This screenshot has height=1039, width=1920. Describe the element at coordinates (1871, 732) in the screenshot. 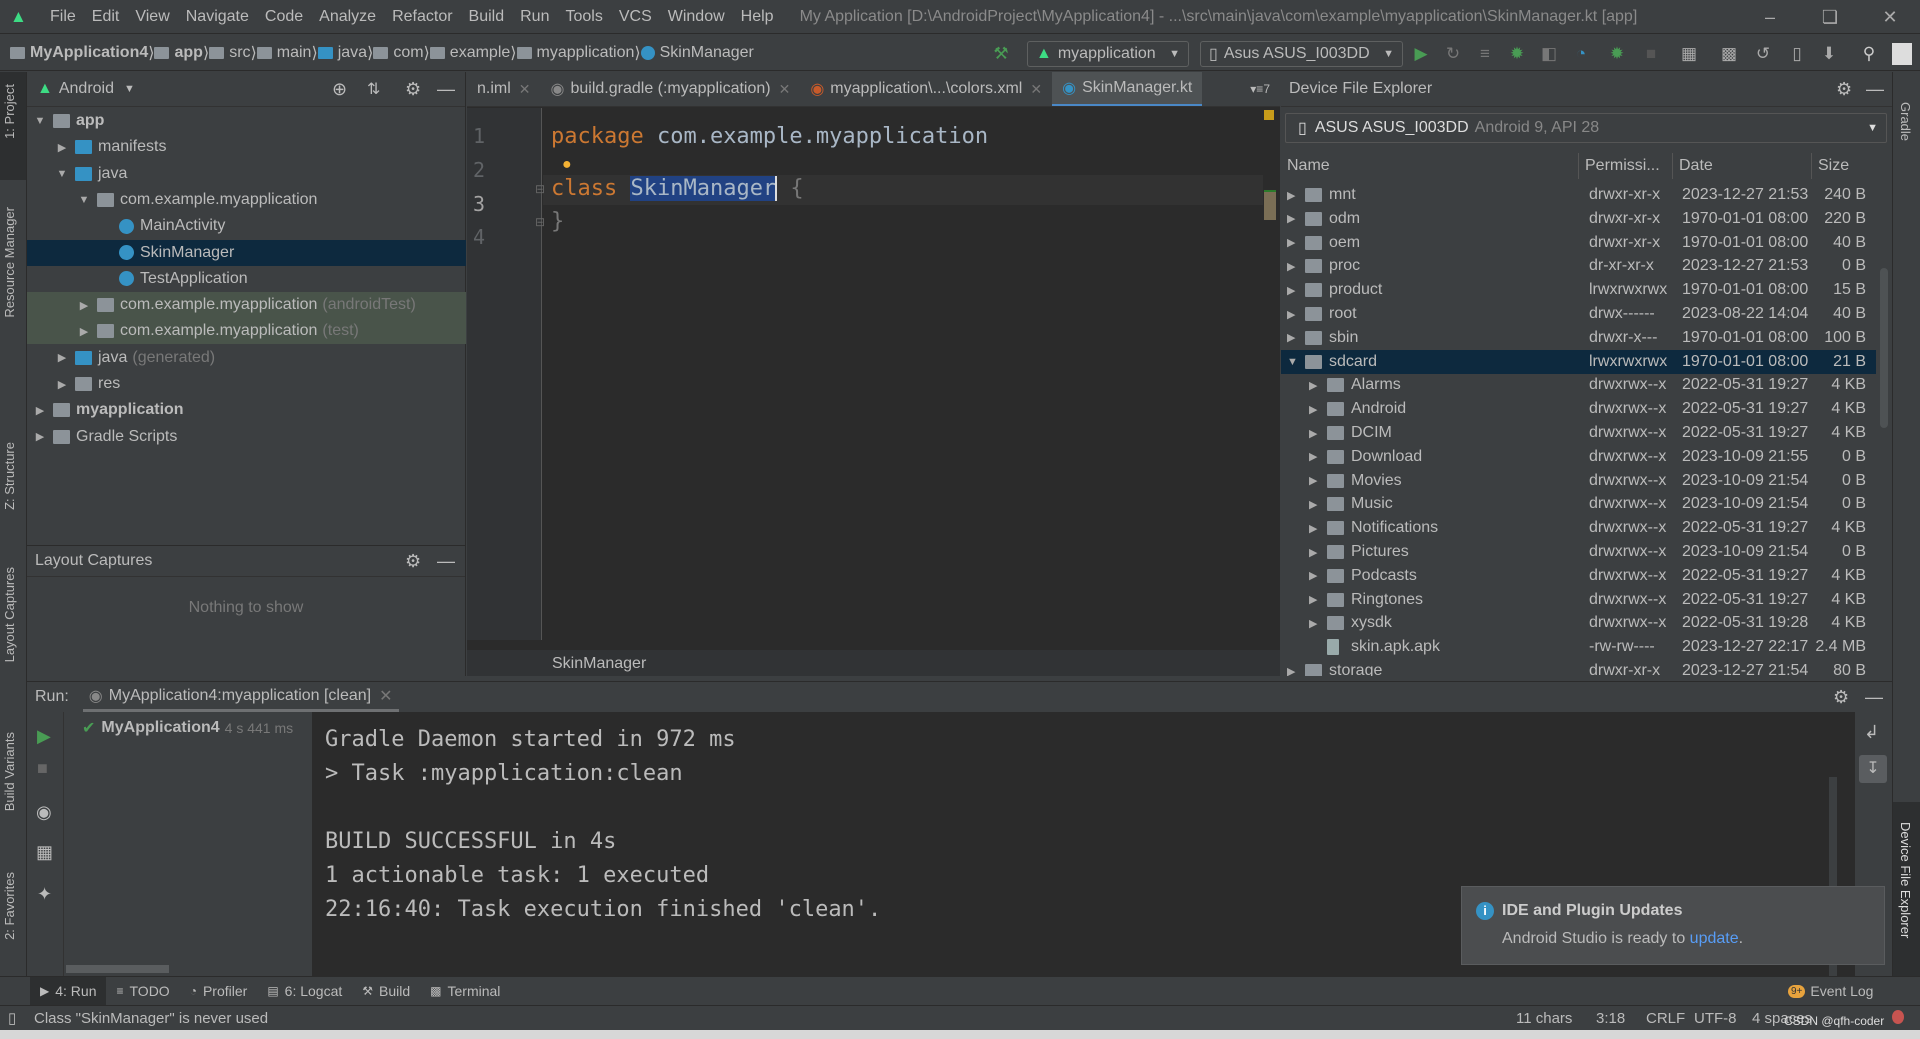

I see `soft-wrap-icon: ↲` at that location.